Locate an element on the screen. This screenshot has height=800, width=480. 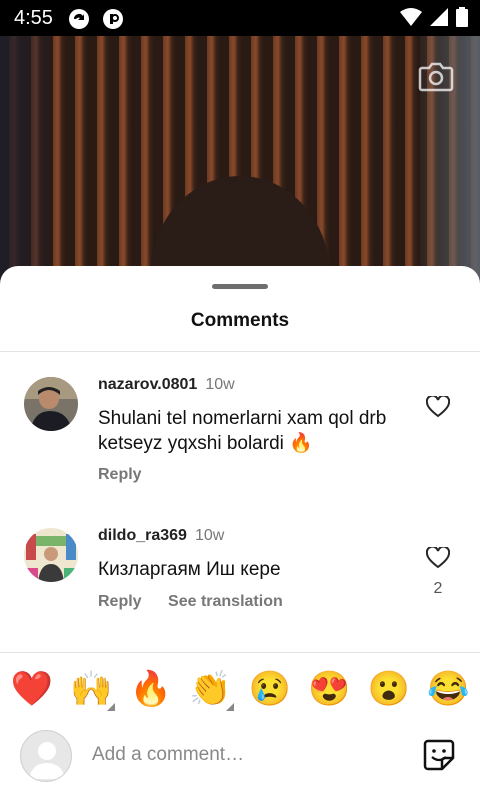
own-avatar is located at coordinates (46, 756).